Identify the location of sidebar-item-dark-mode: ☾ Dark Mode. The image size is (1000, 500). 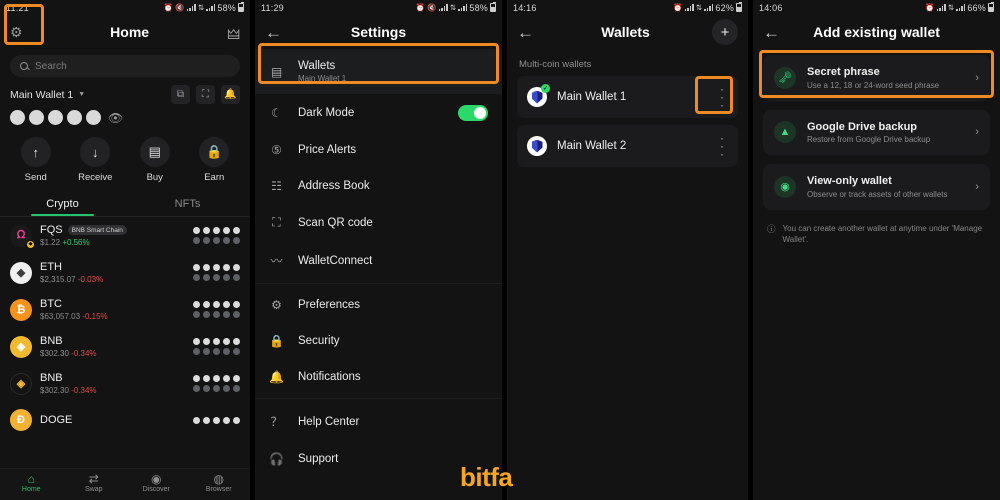
(378, 113).